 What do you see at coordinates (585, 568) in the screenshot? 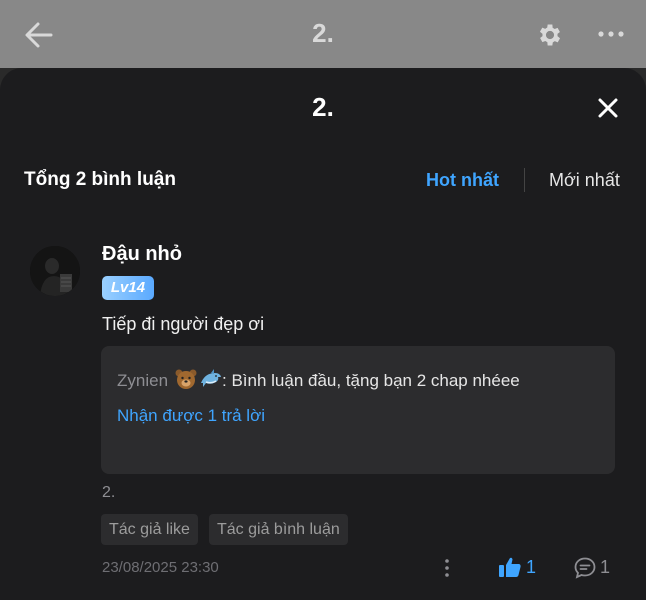
I see `comment-bubble-icon` at bounding box center [585, 568].